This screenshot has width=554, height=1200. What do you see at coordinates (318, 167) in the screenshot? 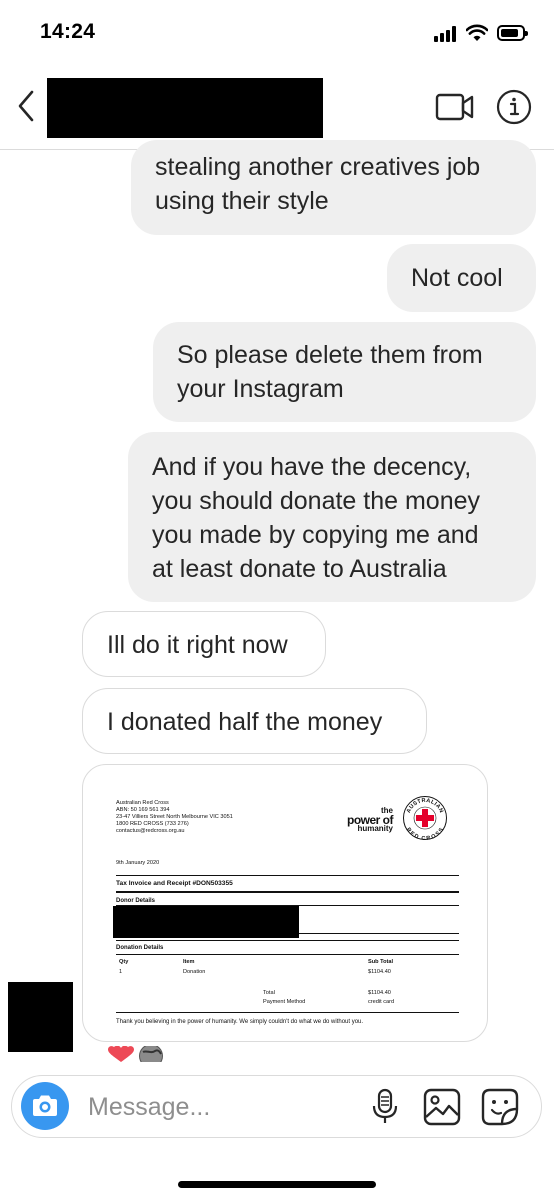
I see `message-text-line: stealing another creatives job` at bounding box center [318, 167].